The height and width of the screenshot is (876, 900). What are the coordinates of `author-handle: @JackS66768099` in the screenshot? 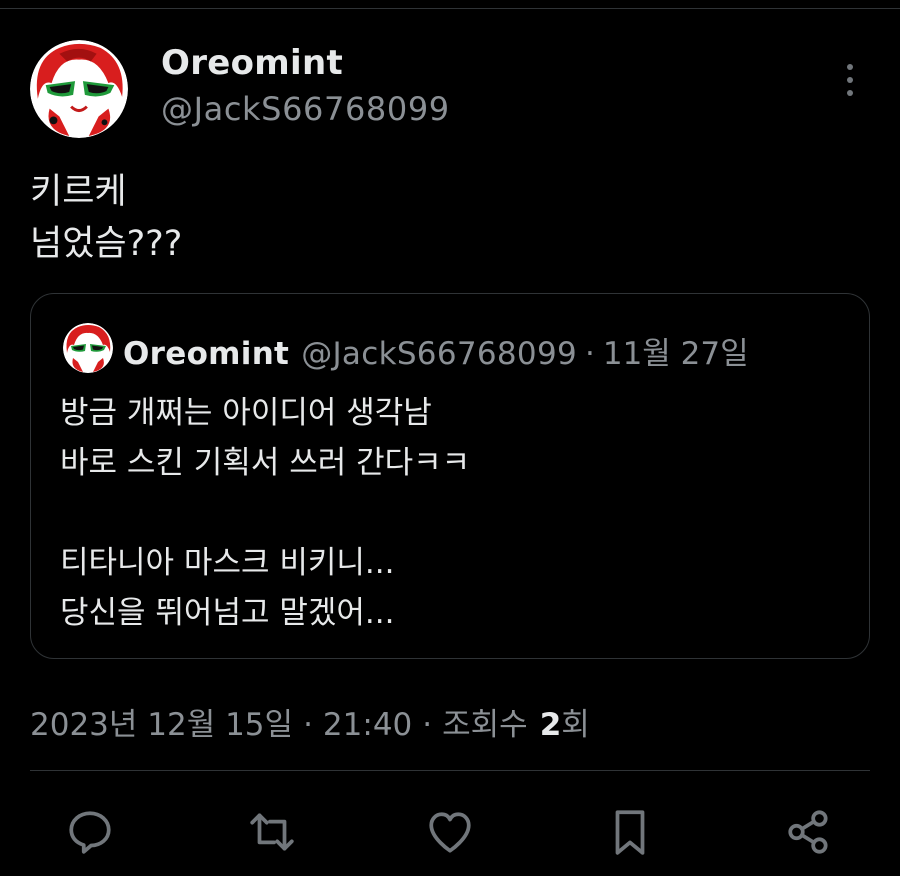 It's located at (305, 109).